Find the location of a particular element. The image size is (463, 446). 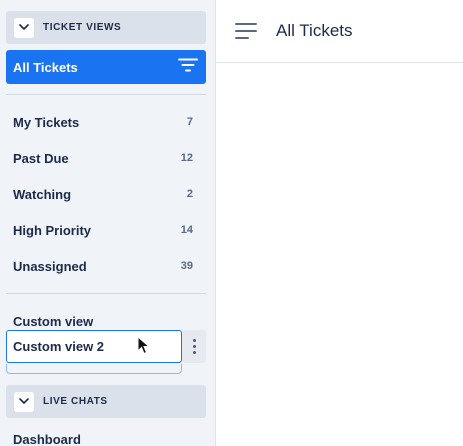

kebab-icon is located at coordinates (194, 346).